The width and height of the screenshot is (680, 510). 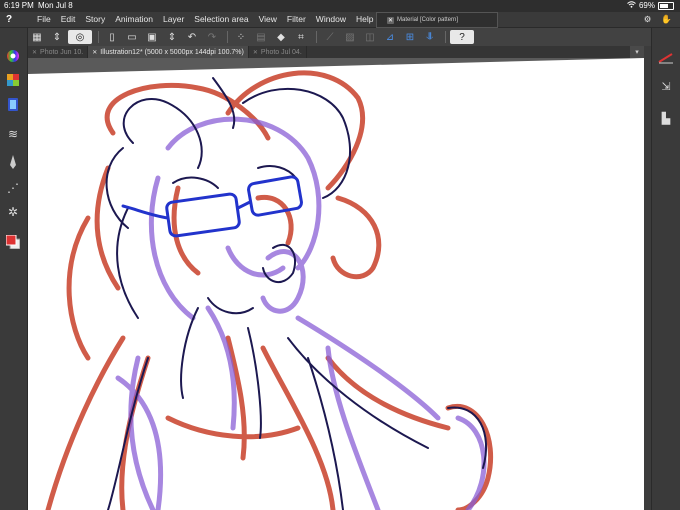 What do you see at coordinates (301, 37) in the screenshot?
I see `crop-icon: ⌗` at bounding box center [301, 37].